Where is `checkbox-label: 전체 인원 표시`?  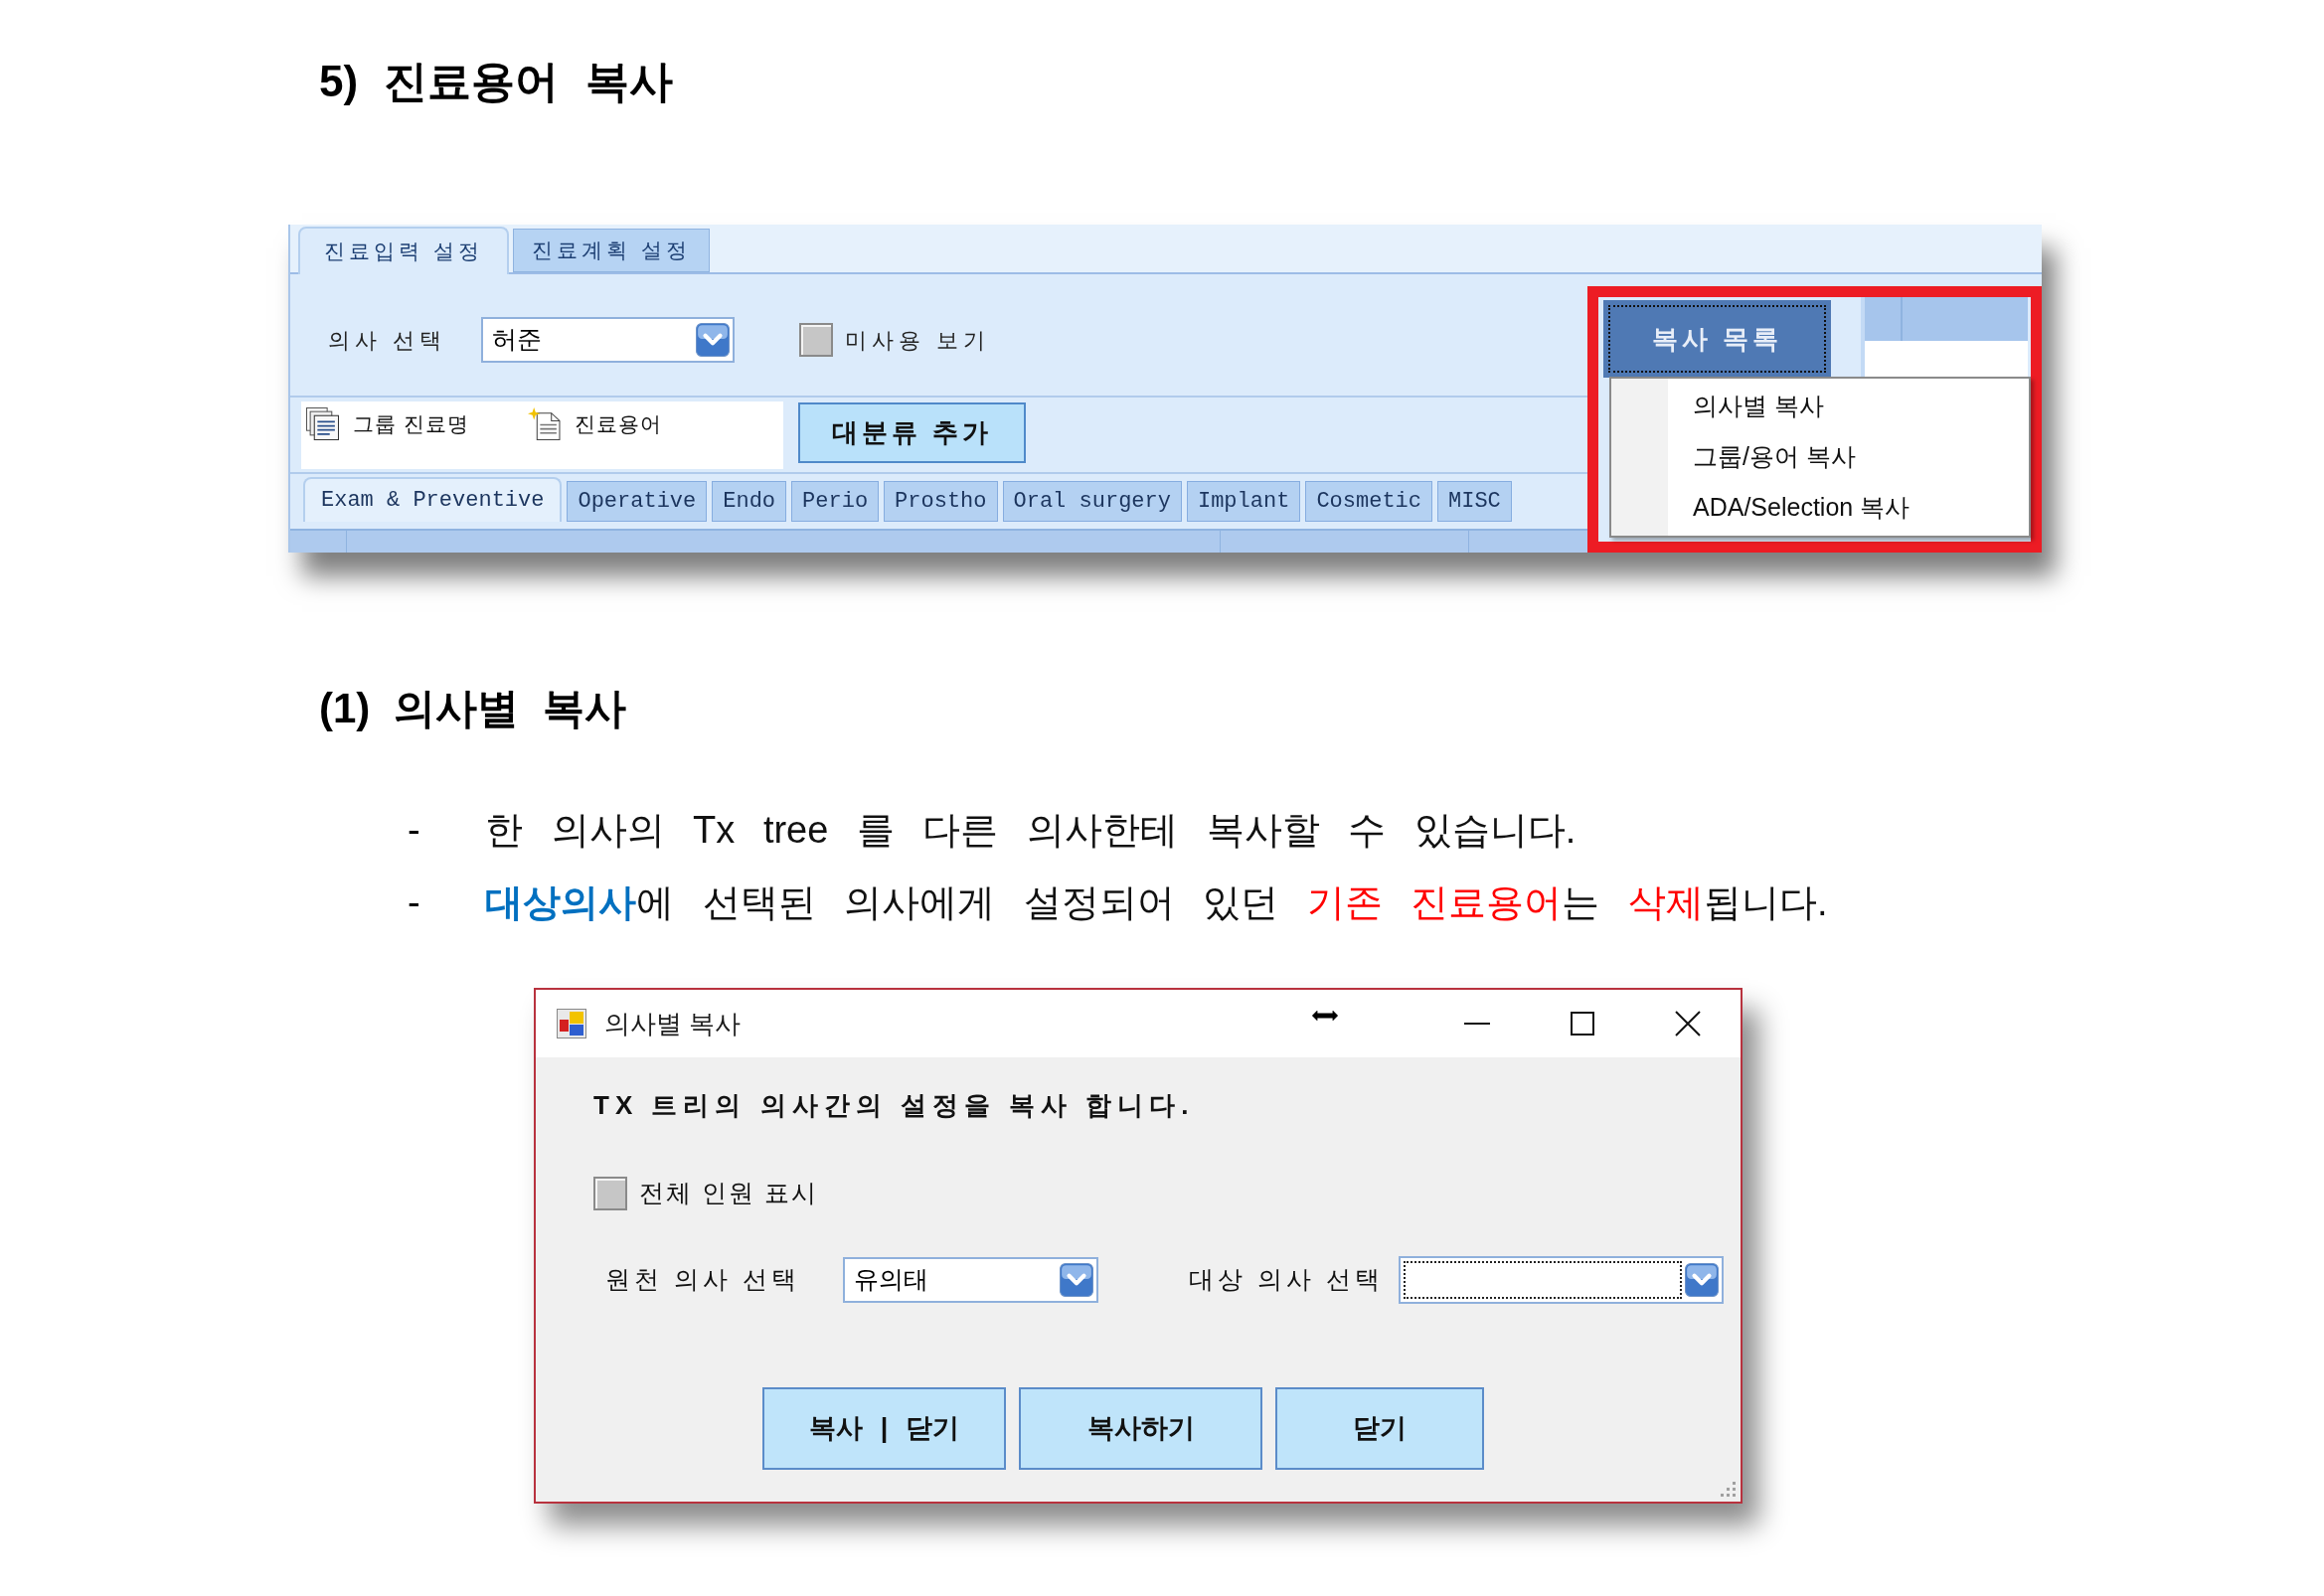 checkbox-label: 전체 인원 표시 is located at coordinates (728, 1193).